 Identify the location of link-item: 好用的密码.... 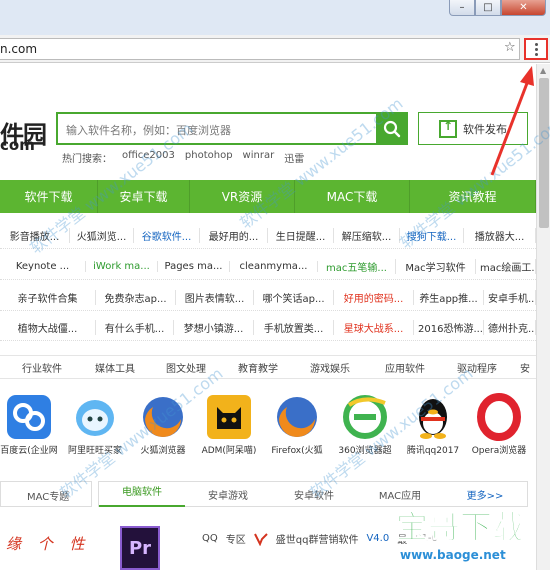
(374, 297).